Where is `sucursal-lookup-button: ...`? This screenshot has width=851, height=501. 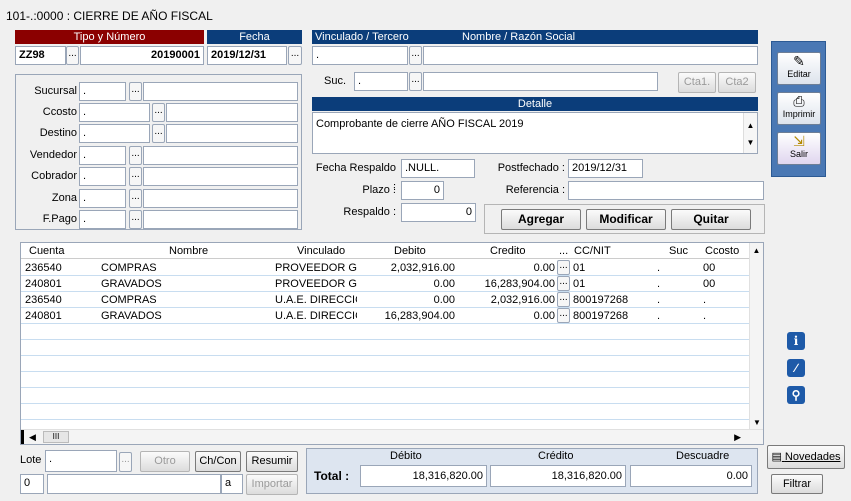
sucursal-lookup-button: ... is located at coordinates (135, 91).